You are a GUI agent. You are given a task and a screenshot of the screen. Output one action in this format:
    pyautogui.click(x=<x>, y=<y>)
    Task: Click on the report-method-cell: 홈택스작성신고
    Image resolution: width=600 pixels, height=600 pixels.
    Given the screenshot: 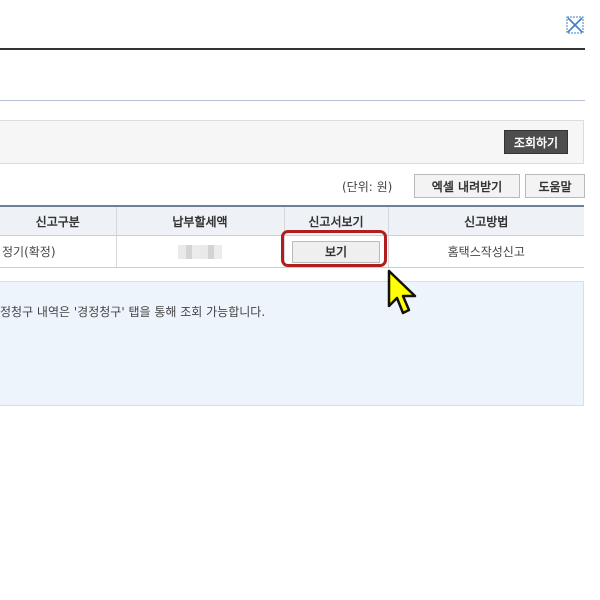 What is the action you would take?
    pyautogui.click(x=486, y=251)
    